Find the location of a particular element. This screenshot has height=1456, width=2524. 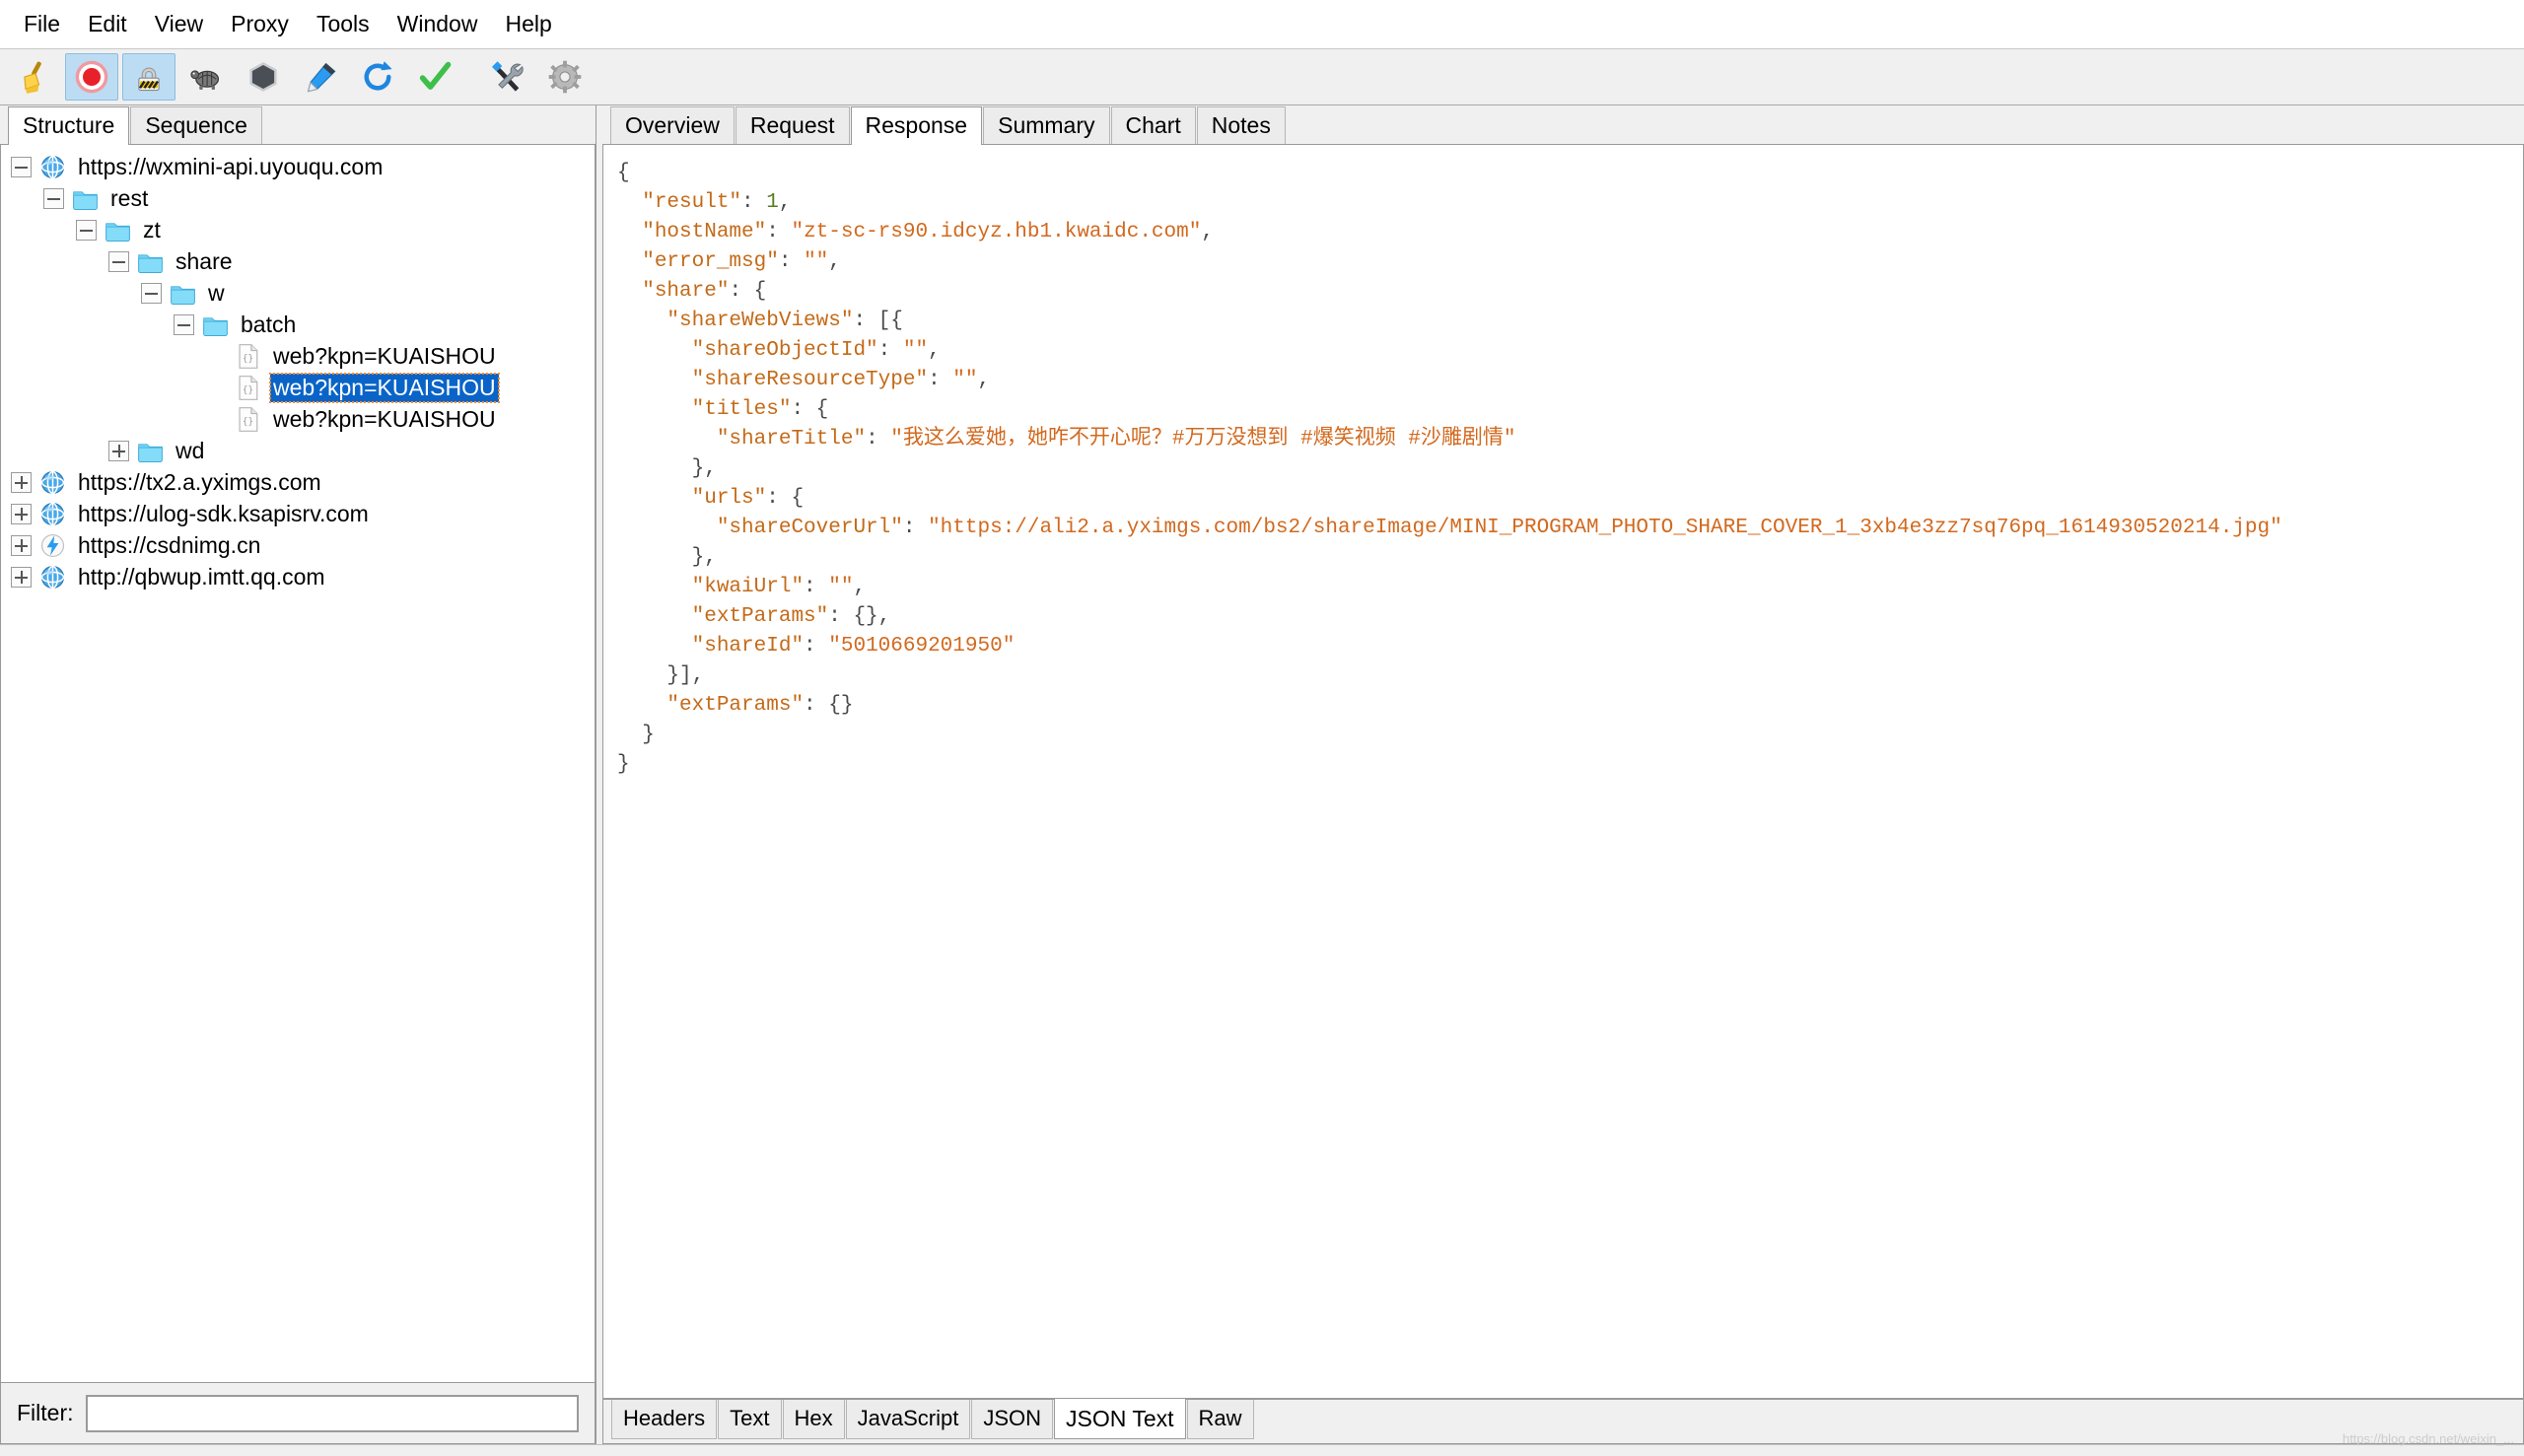

json-file-icon: {} is located at coordinates (248, 419).